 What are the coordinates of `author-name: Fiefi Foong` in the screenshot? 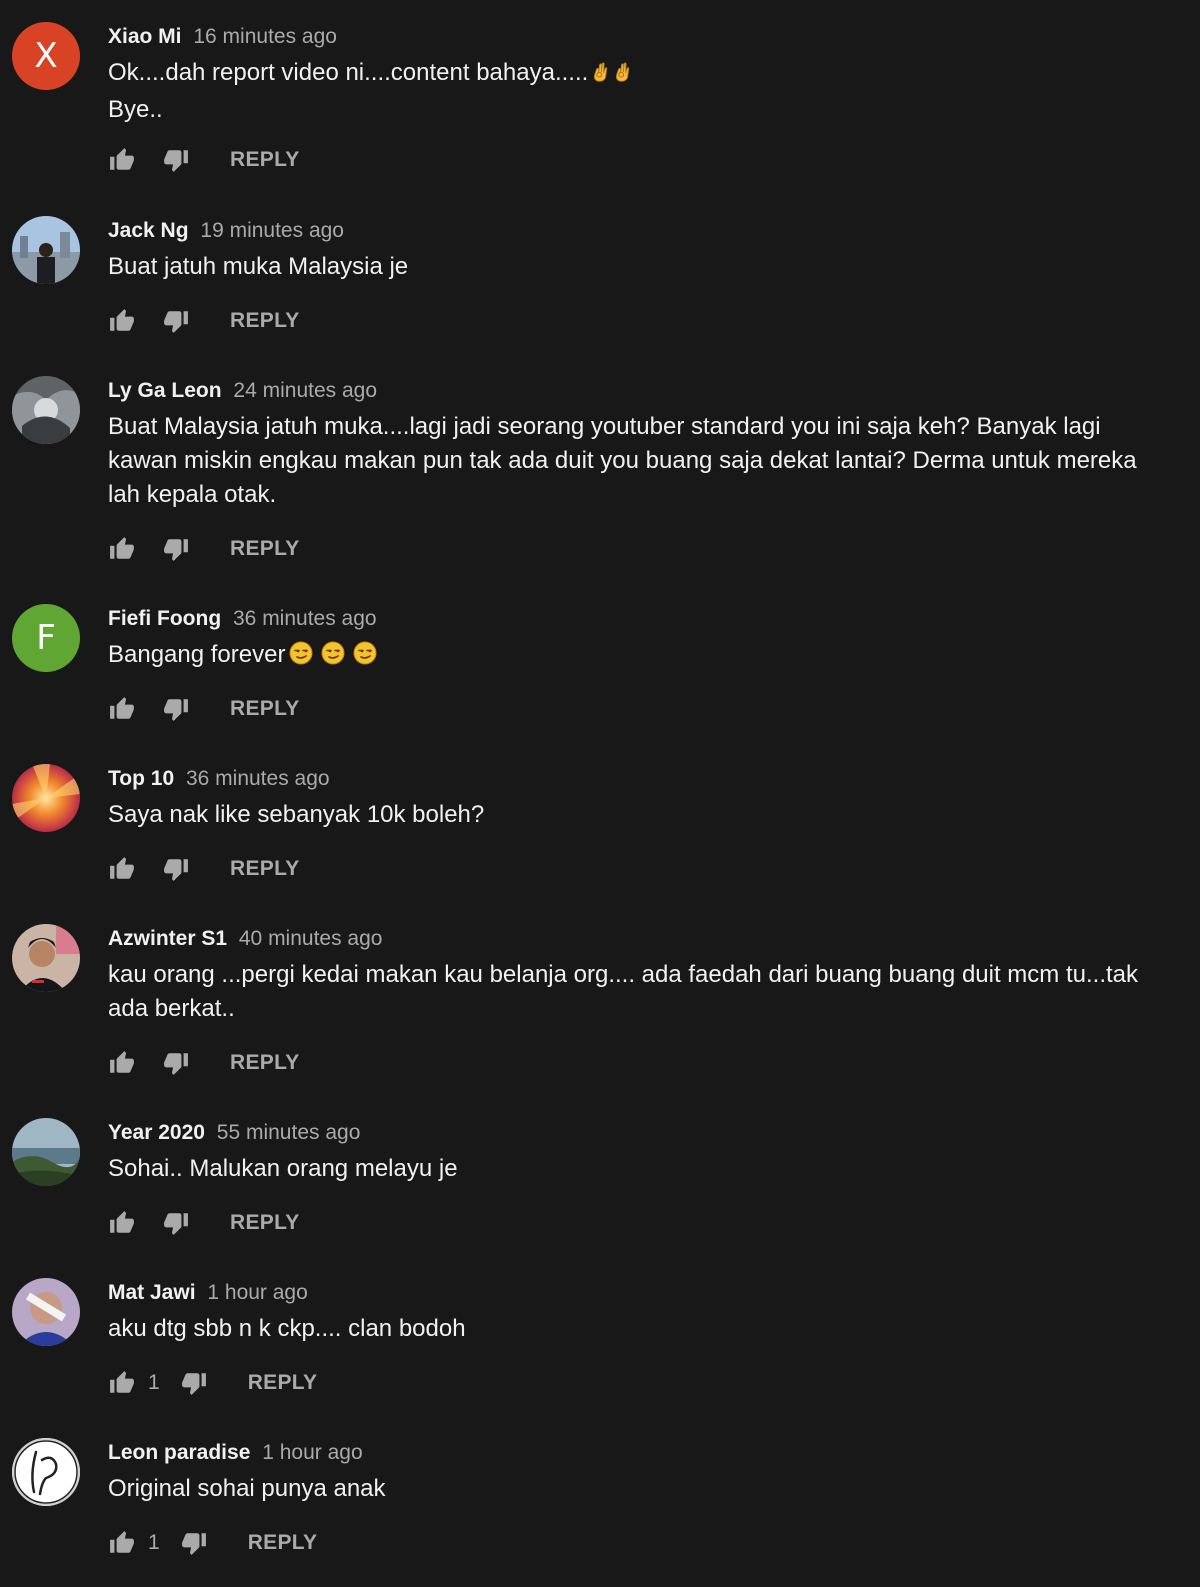 It's located at (164, 618).